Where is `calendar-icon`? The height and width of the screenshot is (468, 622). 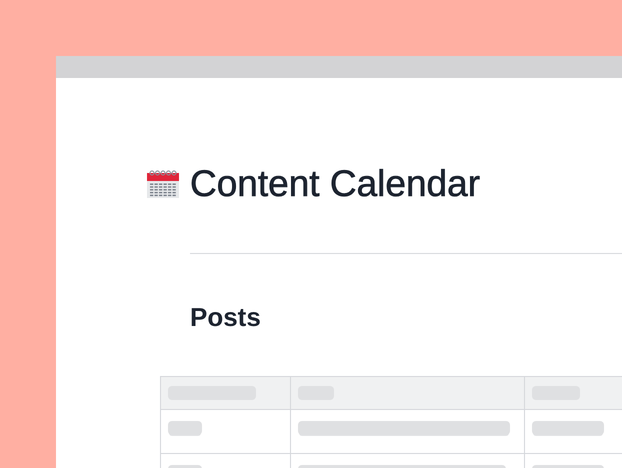 calendar-icon is located at coordinates (163, 184).